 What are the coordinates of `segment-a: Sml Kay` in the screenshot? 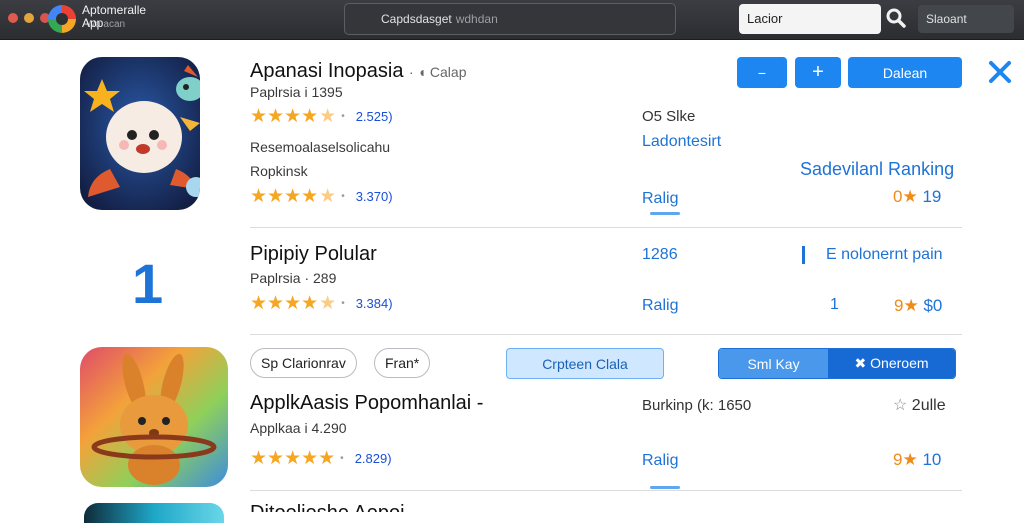 It's located at (774, 363).